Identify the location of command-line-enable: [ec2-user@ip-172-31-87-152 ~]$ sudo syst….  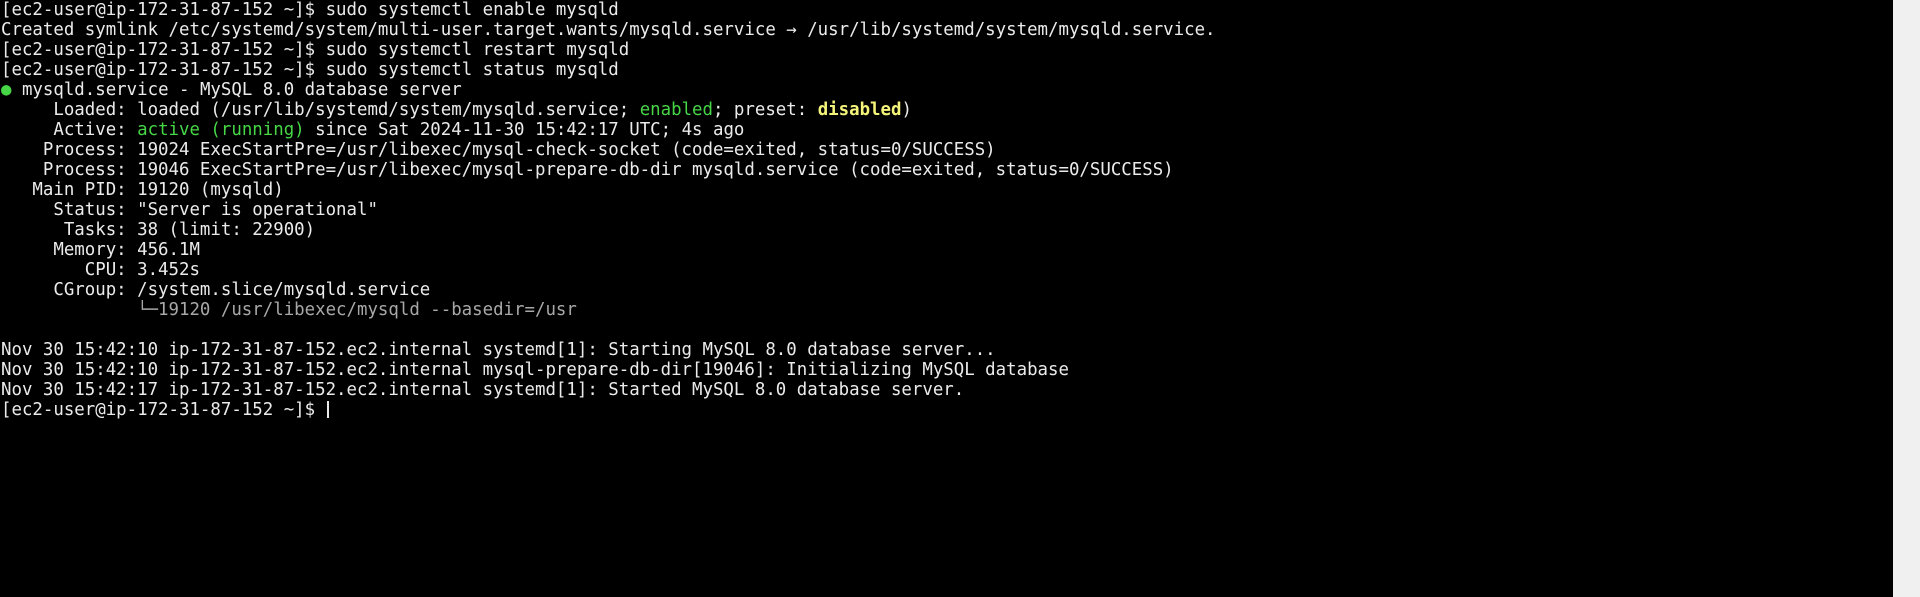
(946, 10).